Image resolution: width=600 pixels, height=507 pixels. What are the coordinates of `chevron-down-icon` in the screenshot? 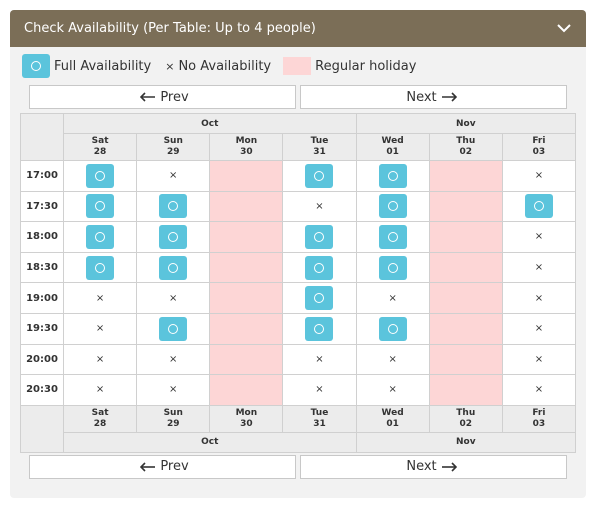 It's located at (564, 29).